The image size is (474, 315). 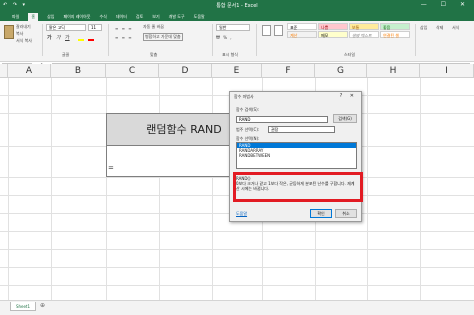 What do you see at coordinates (298, 187) in the screenshot?
I see `highlight-box` at bounding box center [298, 187].